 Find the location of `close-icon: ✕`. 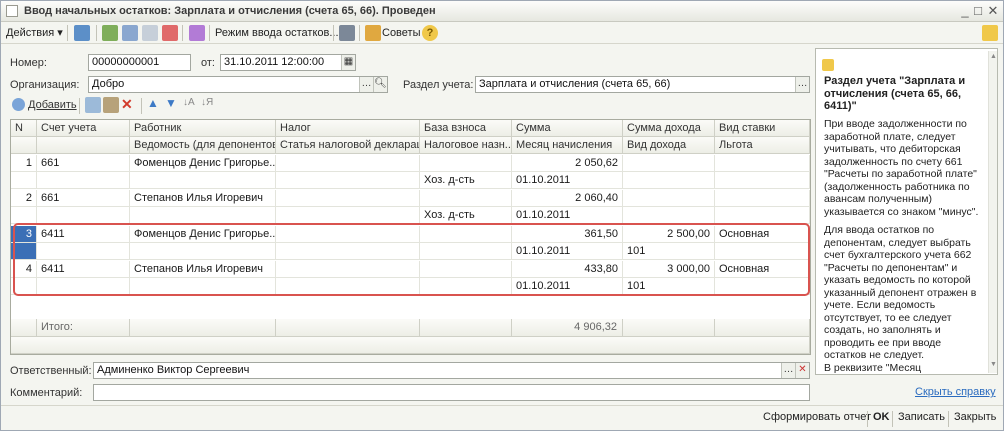

close-icon: ✕ is located at coordinates (993, 11).